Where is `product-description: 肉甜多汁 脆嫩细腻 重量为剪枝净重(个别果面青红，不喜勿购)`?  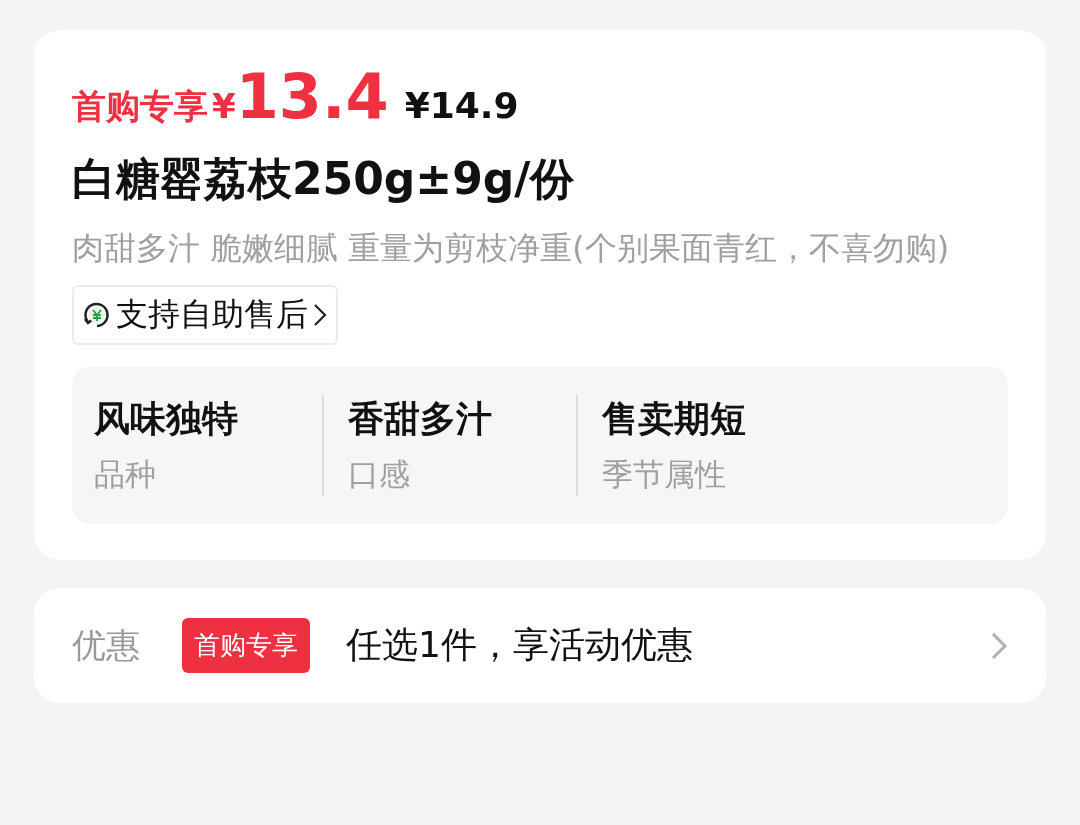 product-description: 肉甜多汁 脆嫩细腻 重量为剪枝净重(个别果面青红，不喜勿购) is located at coordinates (511, 248).